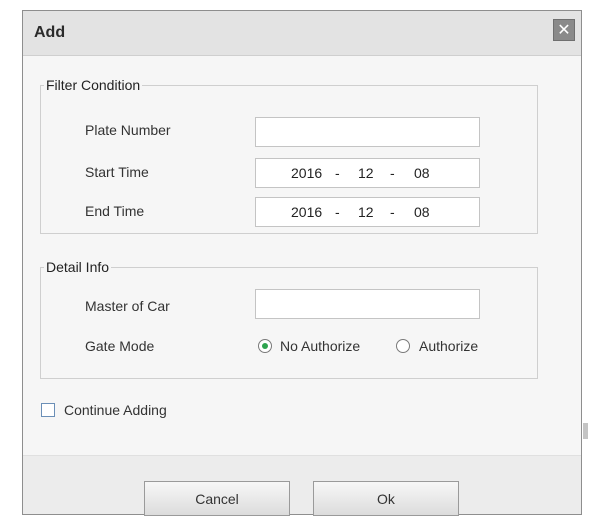 The height and width of the screenshot is (517, 590). I want to click on dialog-title: Add, so click(50, 32).